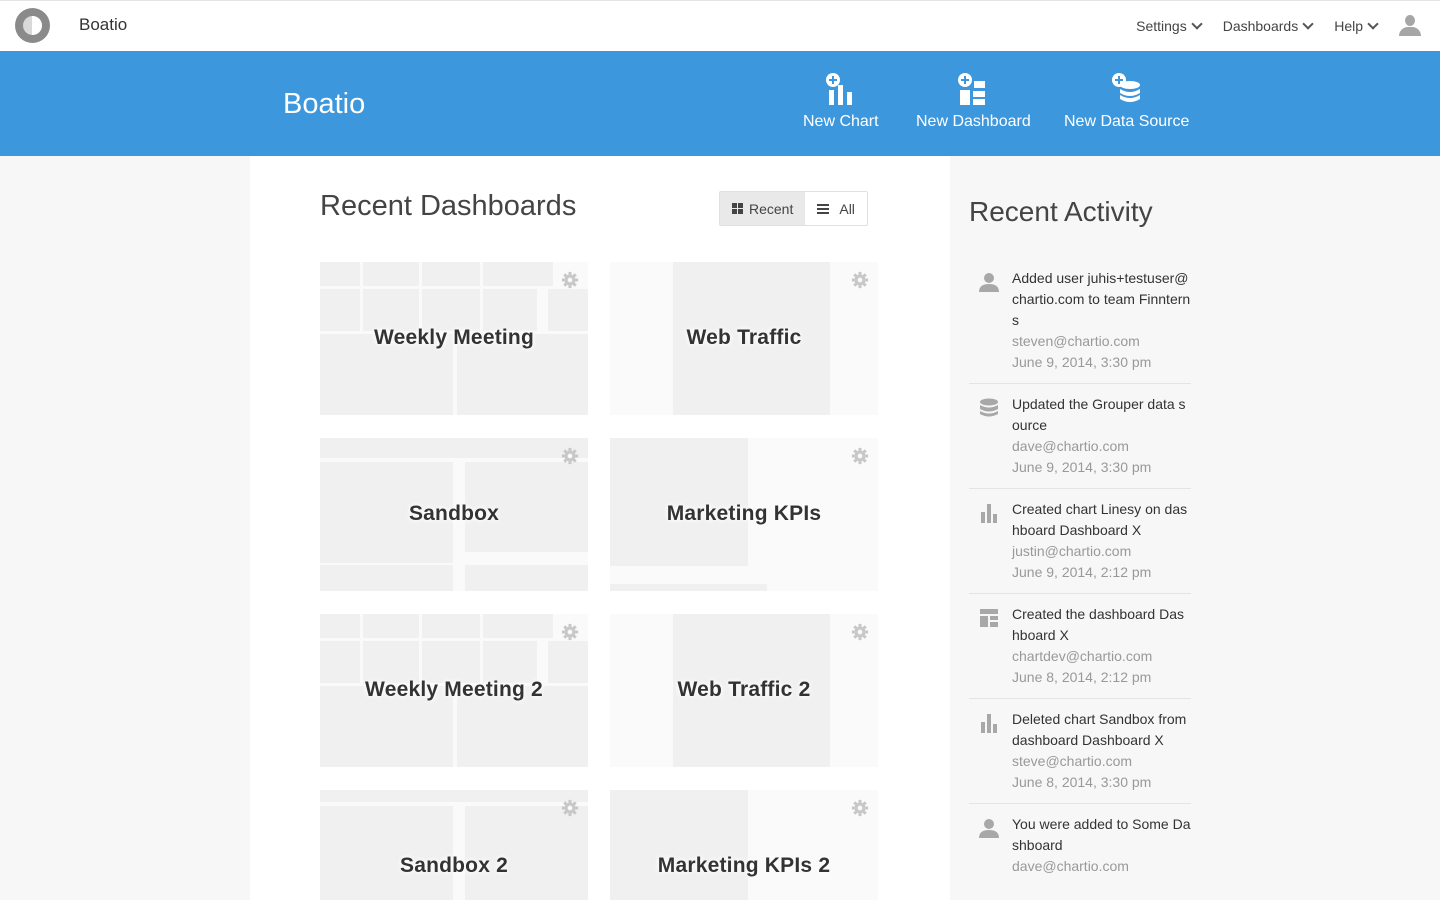 The height and width of the screenshot is (900, 1440). What do you see at coordinates (1082, 677) in the screenshot?
I see `activity-time: June 8, 2014, 2:12 pm` at bounding box center [1082, 677].